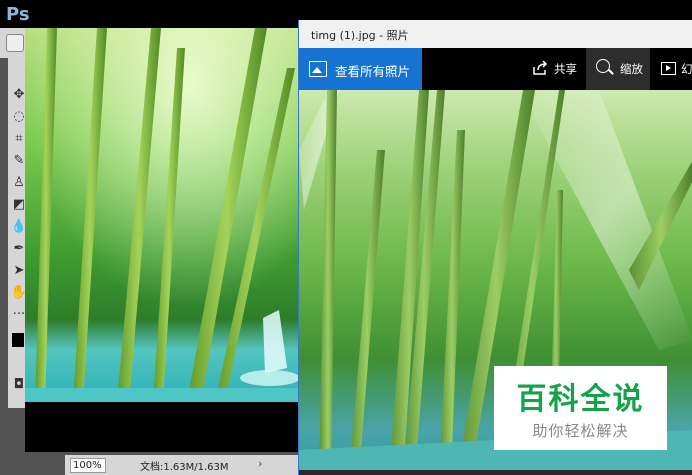 This screenshot has height=475, width=692. Describe the element at coordinates (495, 69) in the screenshot. I see `photos-command-bar: 查看所有照片 共享 缩放 幻` at that location.